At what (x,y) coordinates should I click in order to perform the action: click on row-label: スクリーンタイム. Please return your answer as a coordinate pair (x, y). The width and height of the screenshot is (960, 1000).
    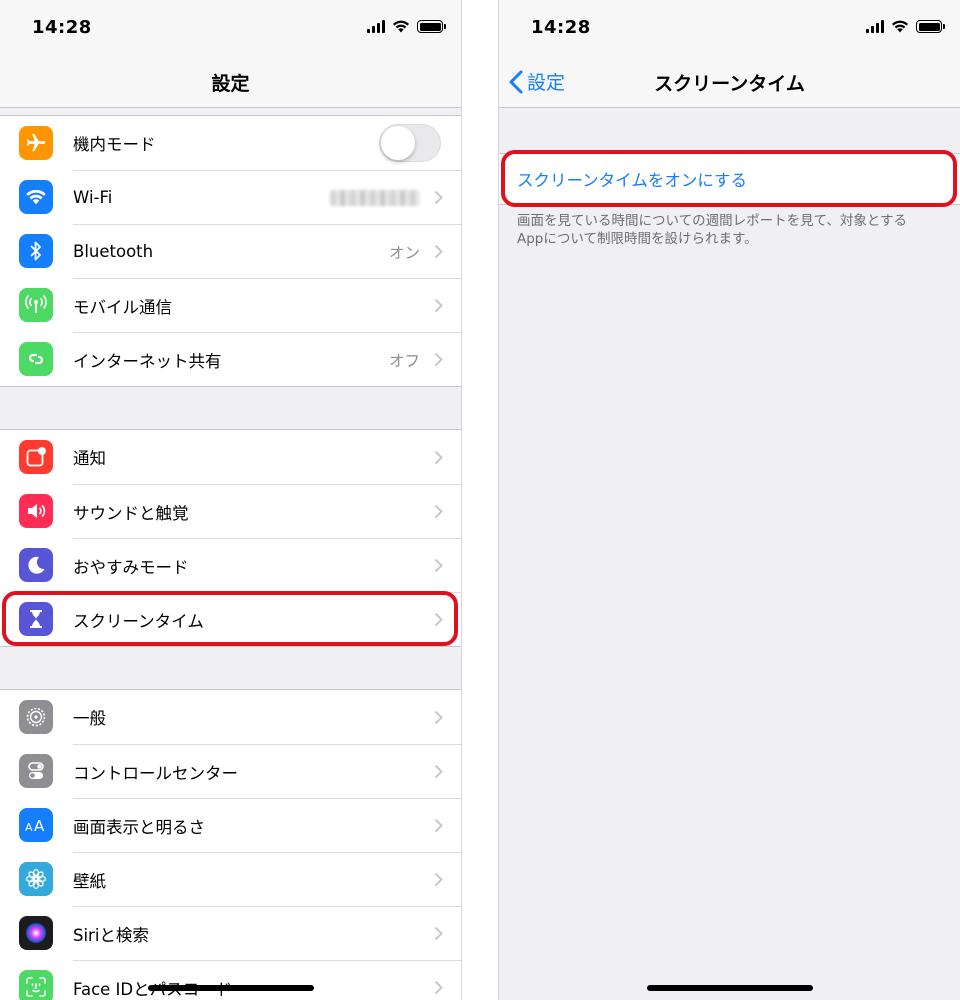
    Looking at the image, I should click on (138, 621).